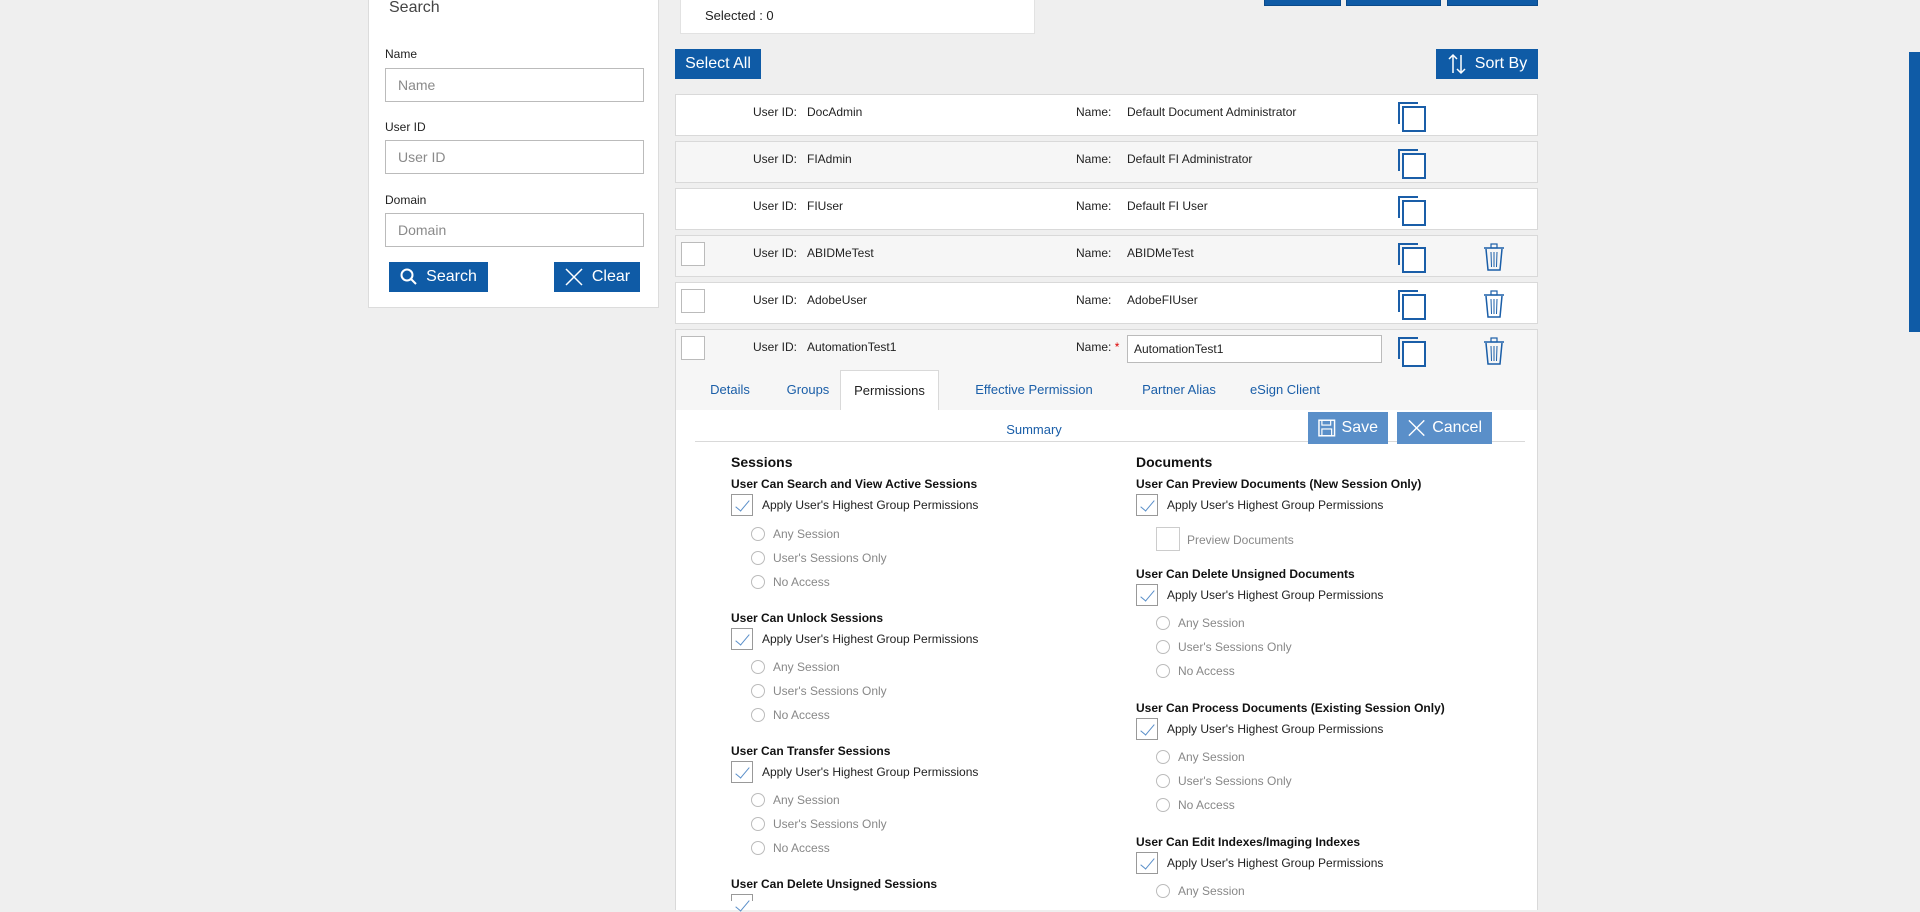 The image size is (1920, 912). Describe the element at coordinates (829, 159) in the screenshot. I see `user-id-value: FIAdmin` at that location.